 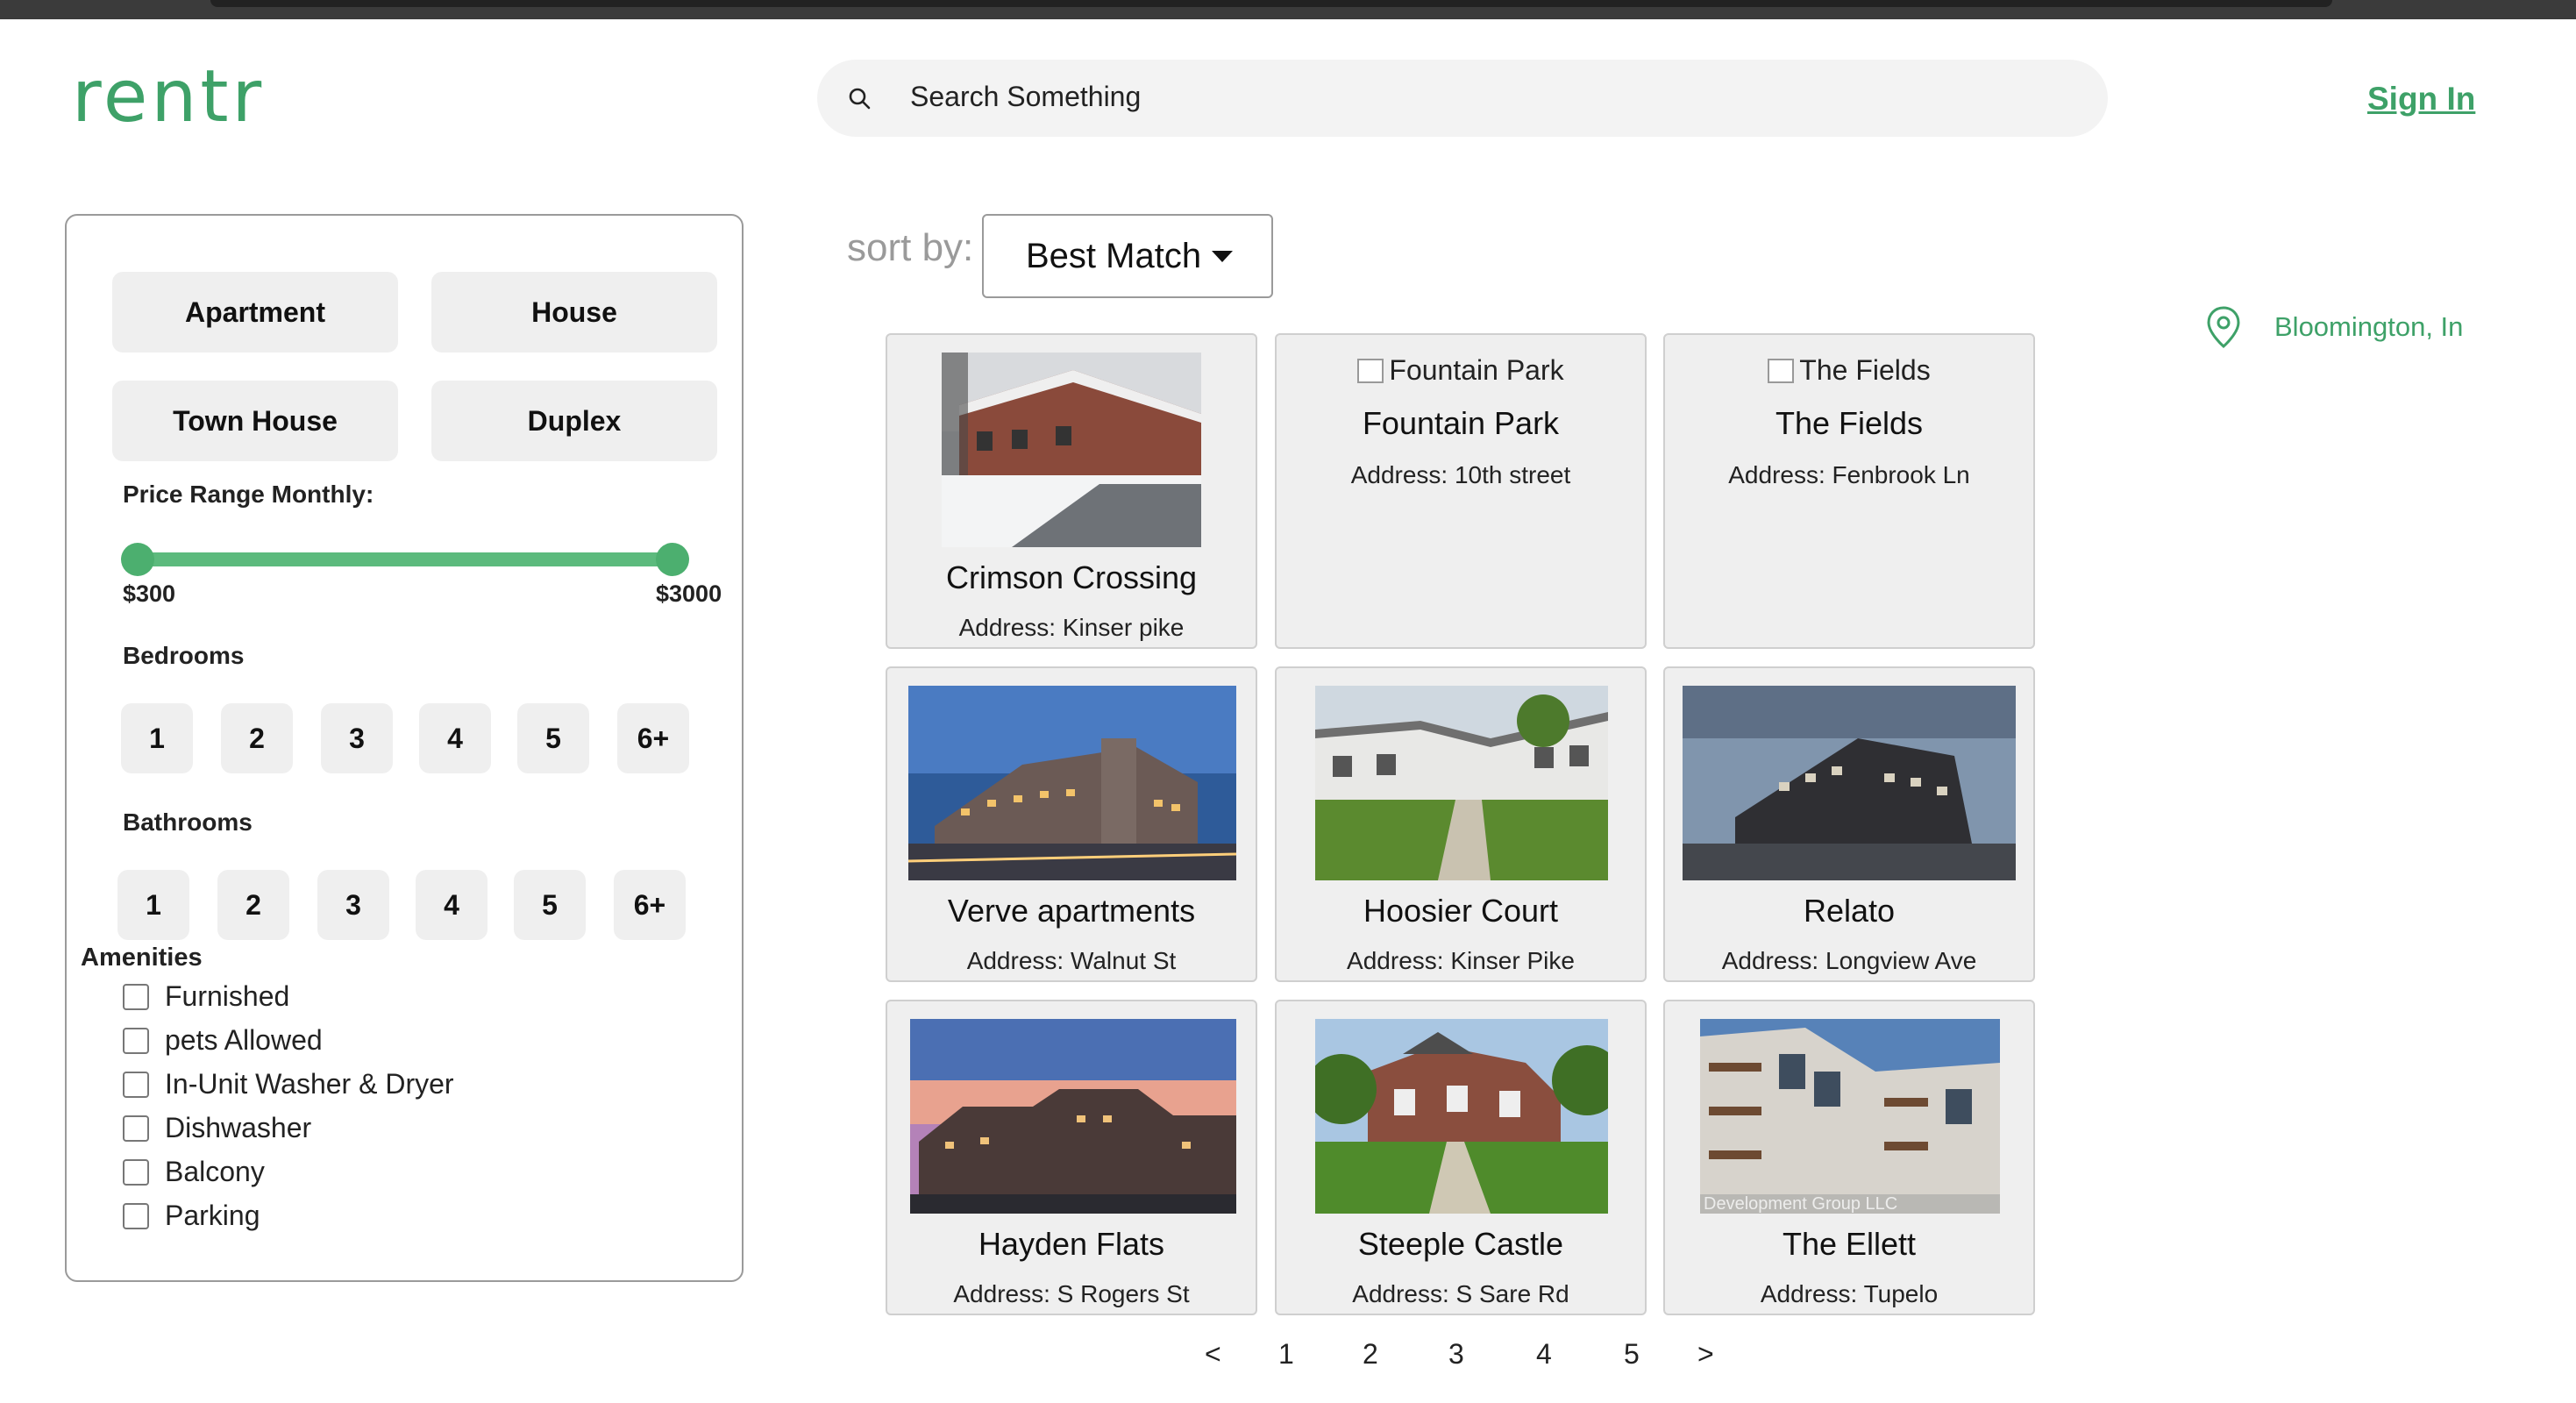 What do you see at coordinates (650, 905) in the screenshot?
I see `bathrooms-6plus-button: 6+` at bounding box center [650, 905].